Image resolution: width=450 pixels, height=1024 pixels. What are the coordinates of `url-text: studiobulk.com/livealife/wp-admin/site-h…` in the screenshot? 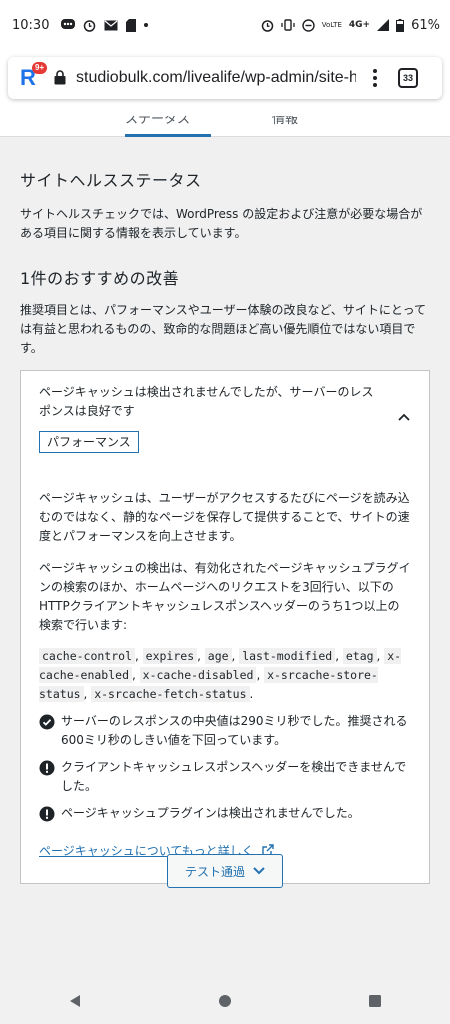 It's located at (216, 78).